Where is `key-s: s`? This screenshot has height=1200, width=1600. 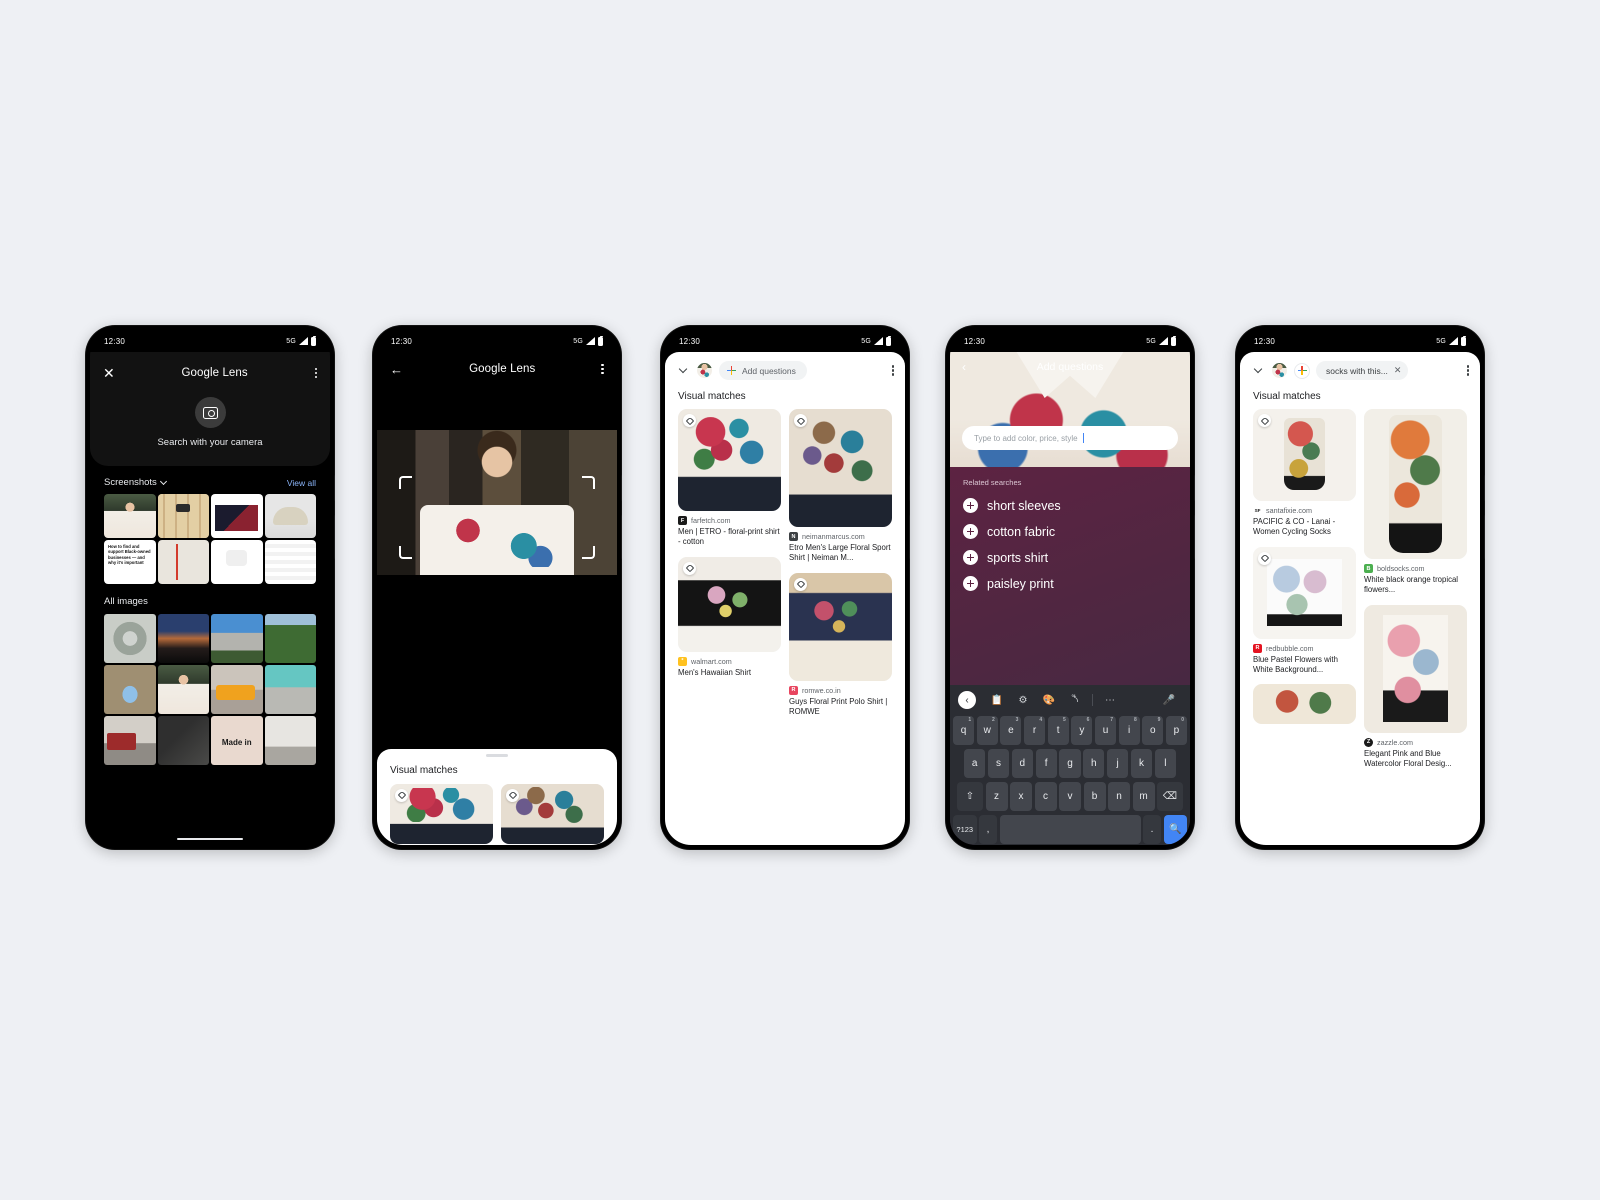
key-s: s is located at coordinates (998, 763).